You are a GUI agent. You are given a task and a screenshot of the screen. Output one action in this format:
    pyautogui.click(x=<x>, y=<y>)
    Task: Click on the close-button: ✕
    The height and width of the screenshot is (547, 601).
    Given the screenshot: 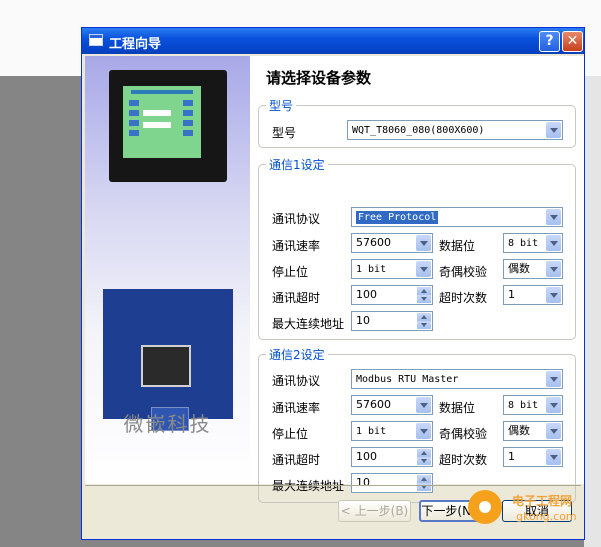 What is the action you would take?
    pyautogui.click(x=572, y=41)
    